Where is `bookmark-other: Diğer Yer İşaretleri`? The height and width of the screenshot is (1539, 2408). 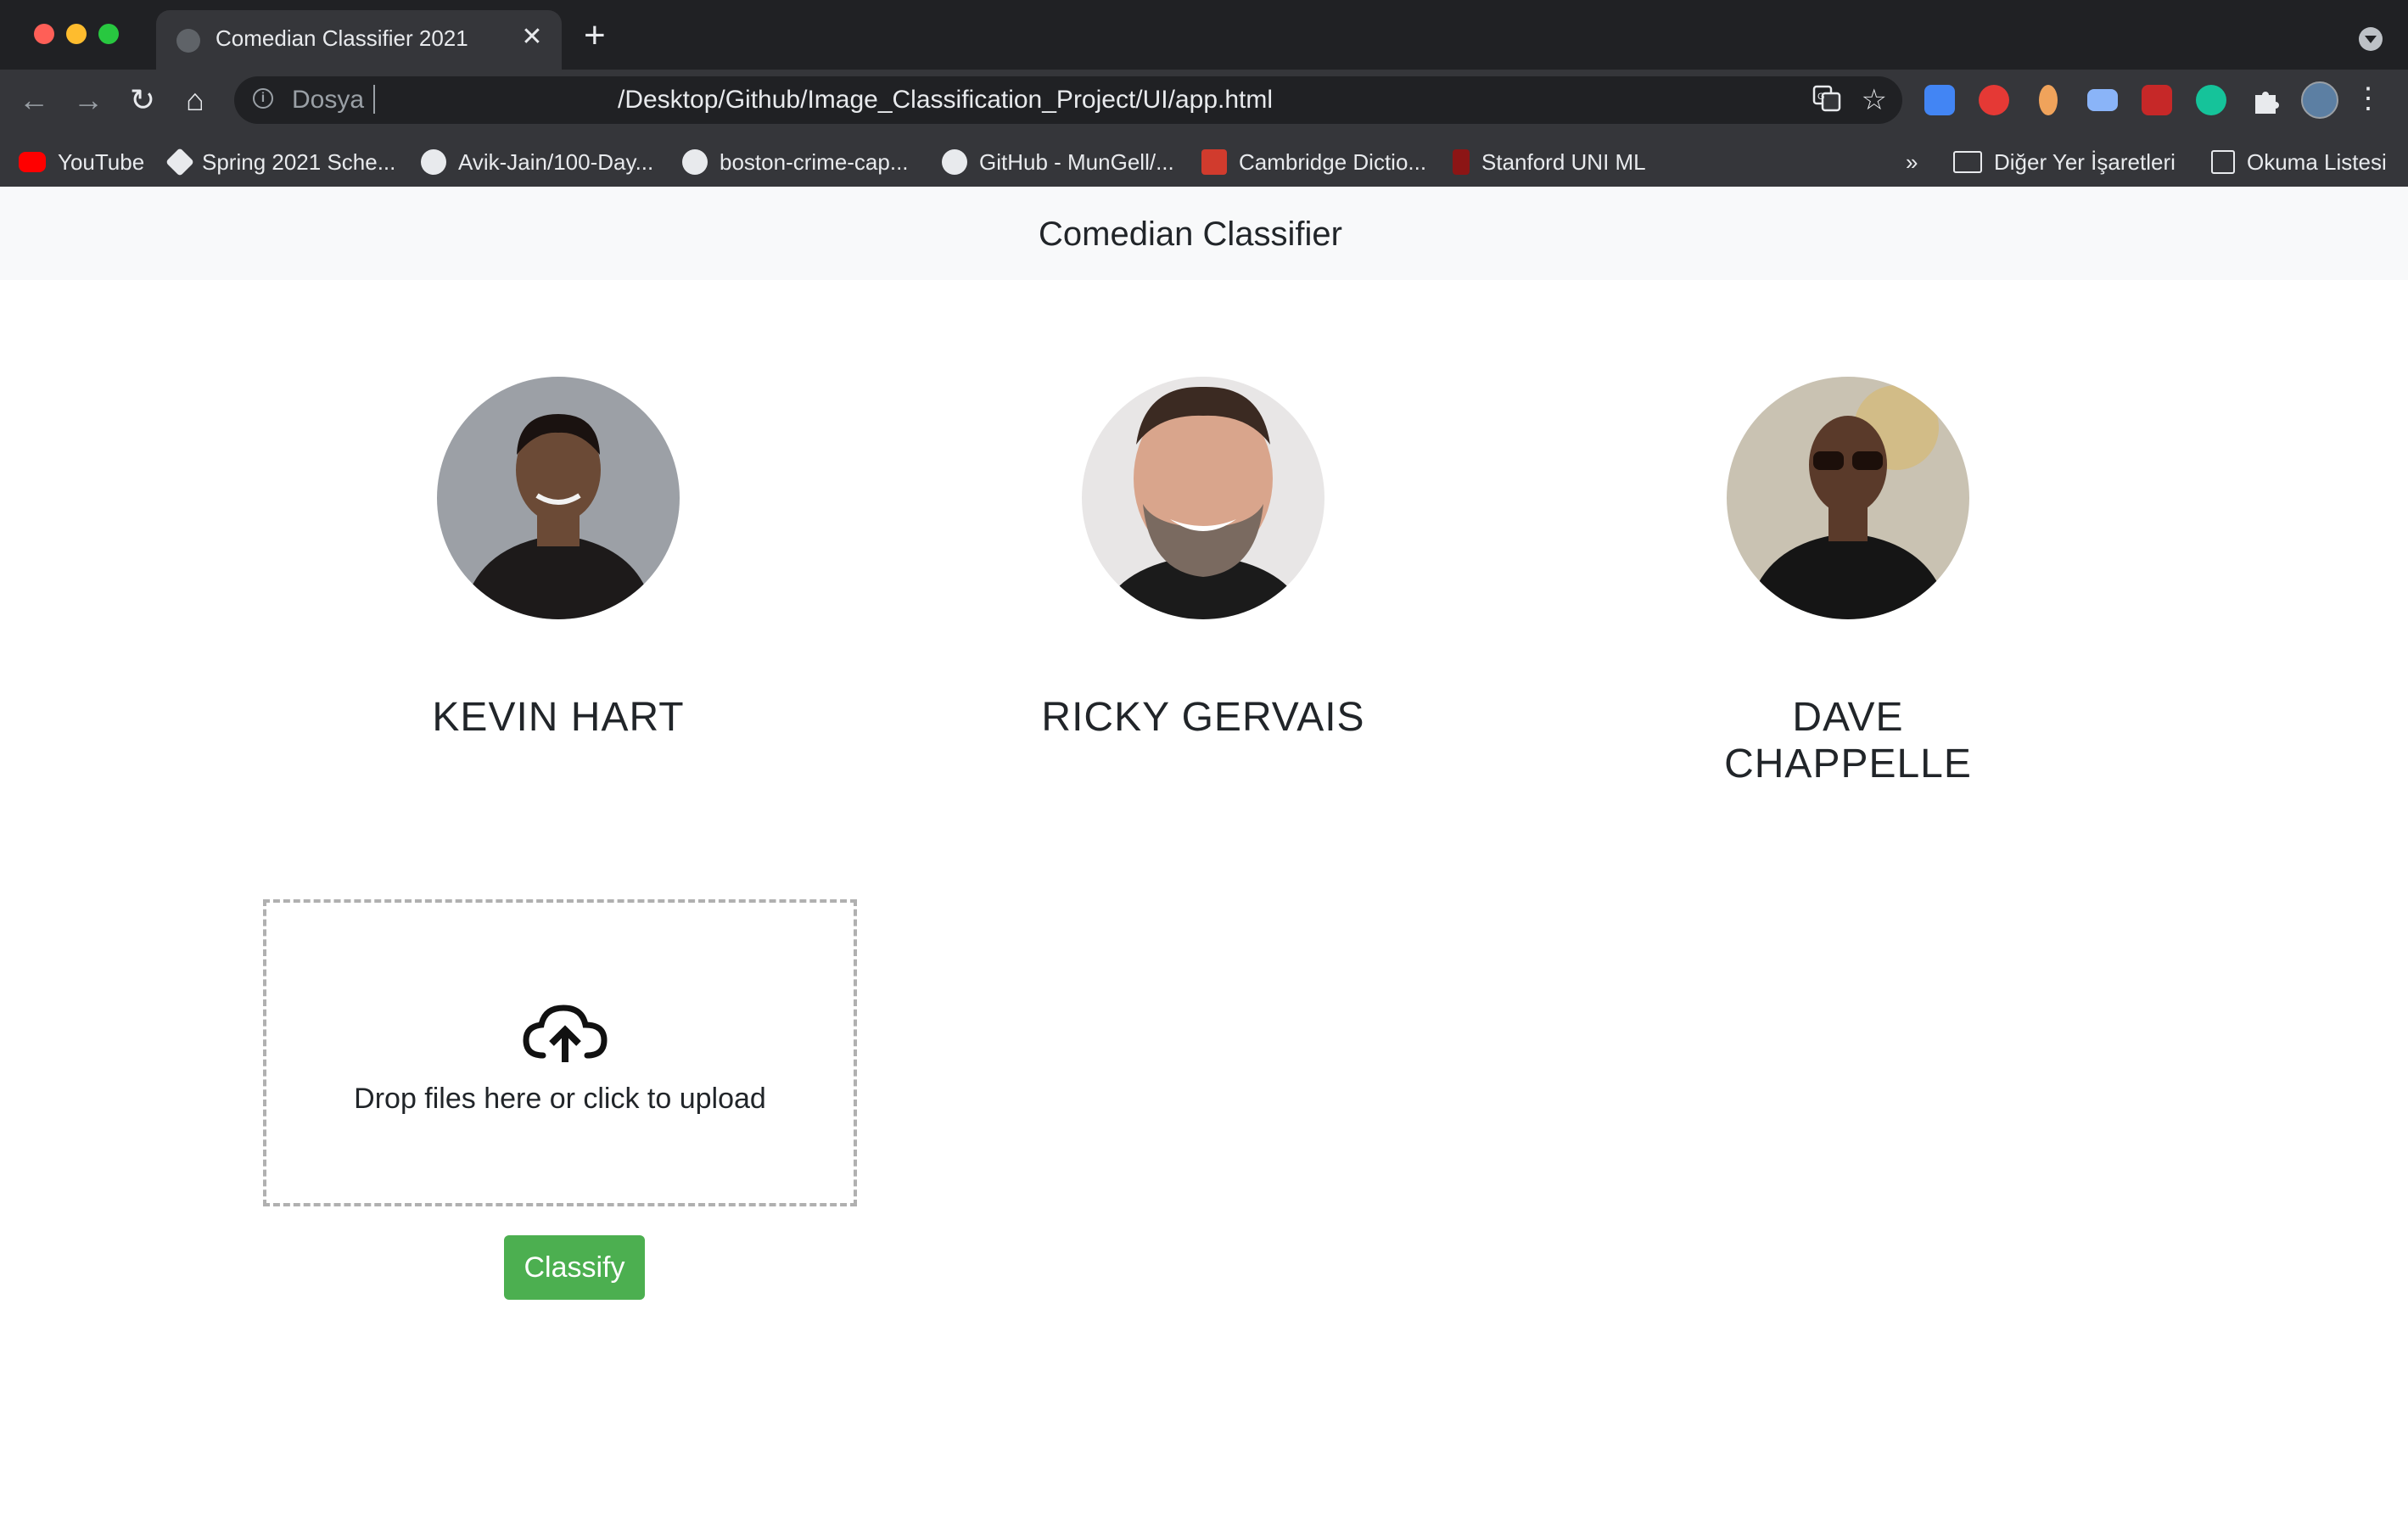
bookmark-other: Diğer Yer İşaretleri is located at coordinates (2064, 162).